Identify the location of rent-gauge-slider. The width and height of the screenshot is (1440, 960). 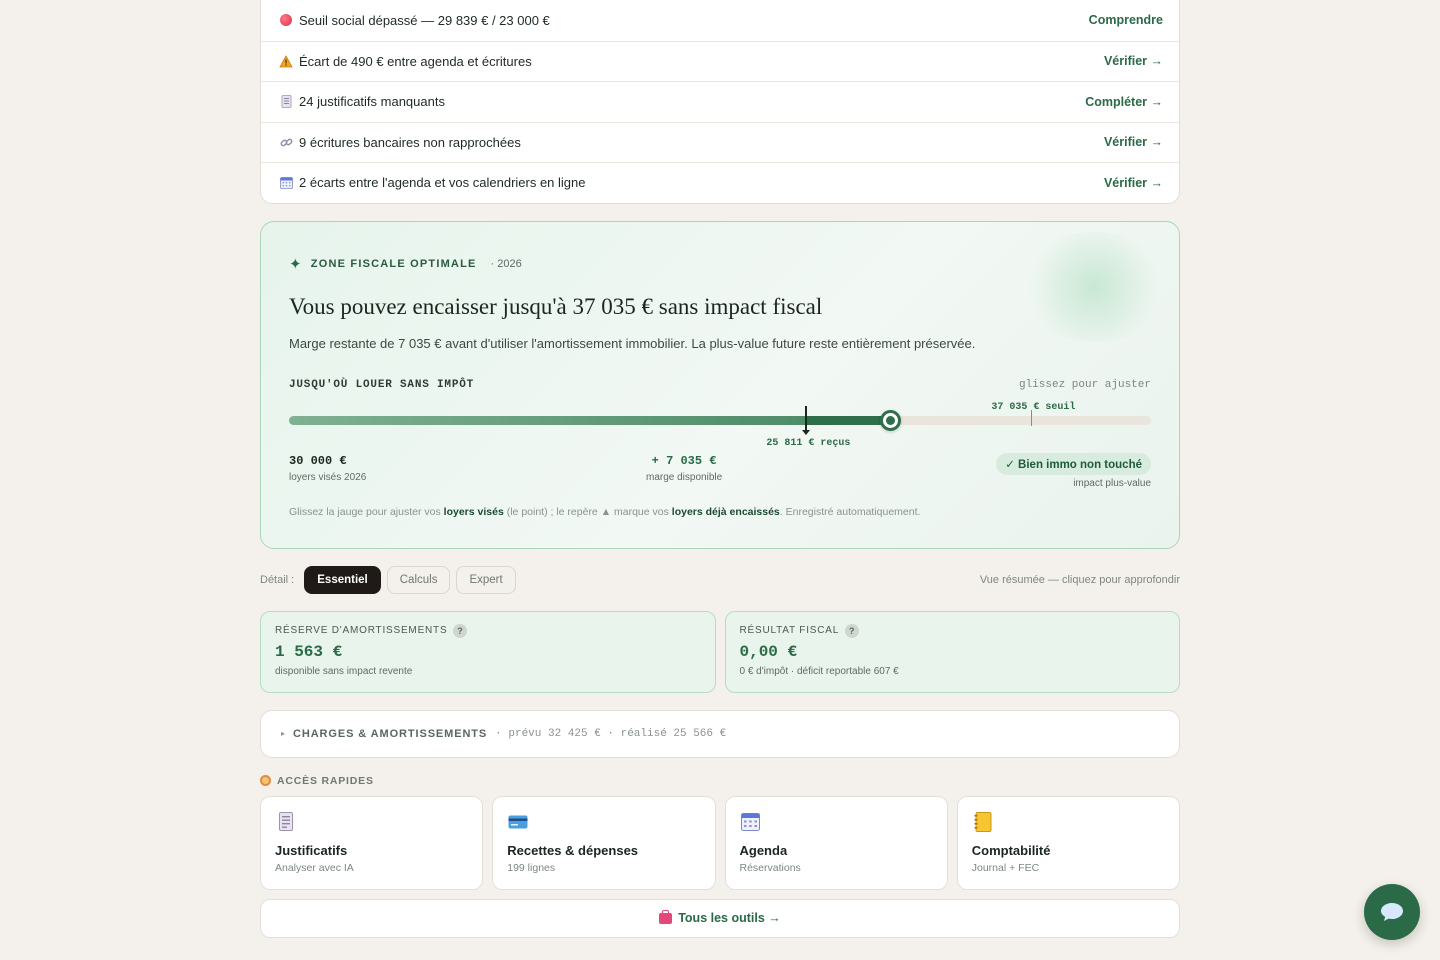
(720, 420).